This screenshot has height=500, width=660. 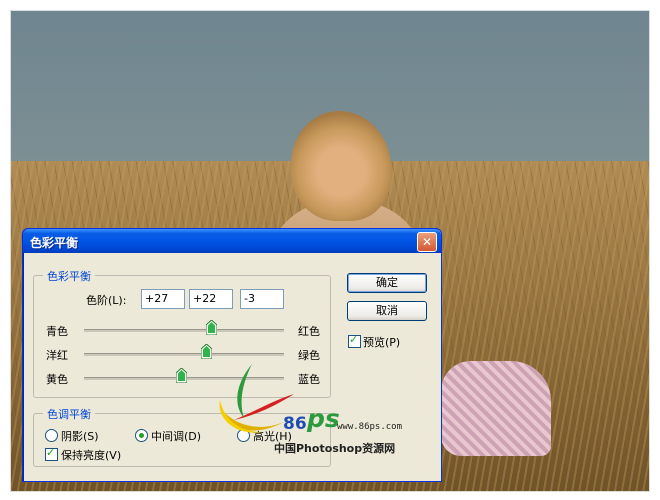 What do you see at coordinates (176, 436) in the screenshot?
I see `midtones-label: 中间调(D)` at bounding box center [176, 436].